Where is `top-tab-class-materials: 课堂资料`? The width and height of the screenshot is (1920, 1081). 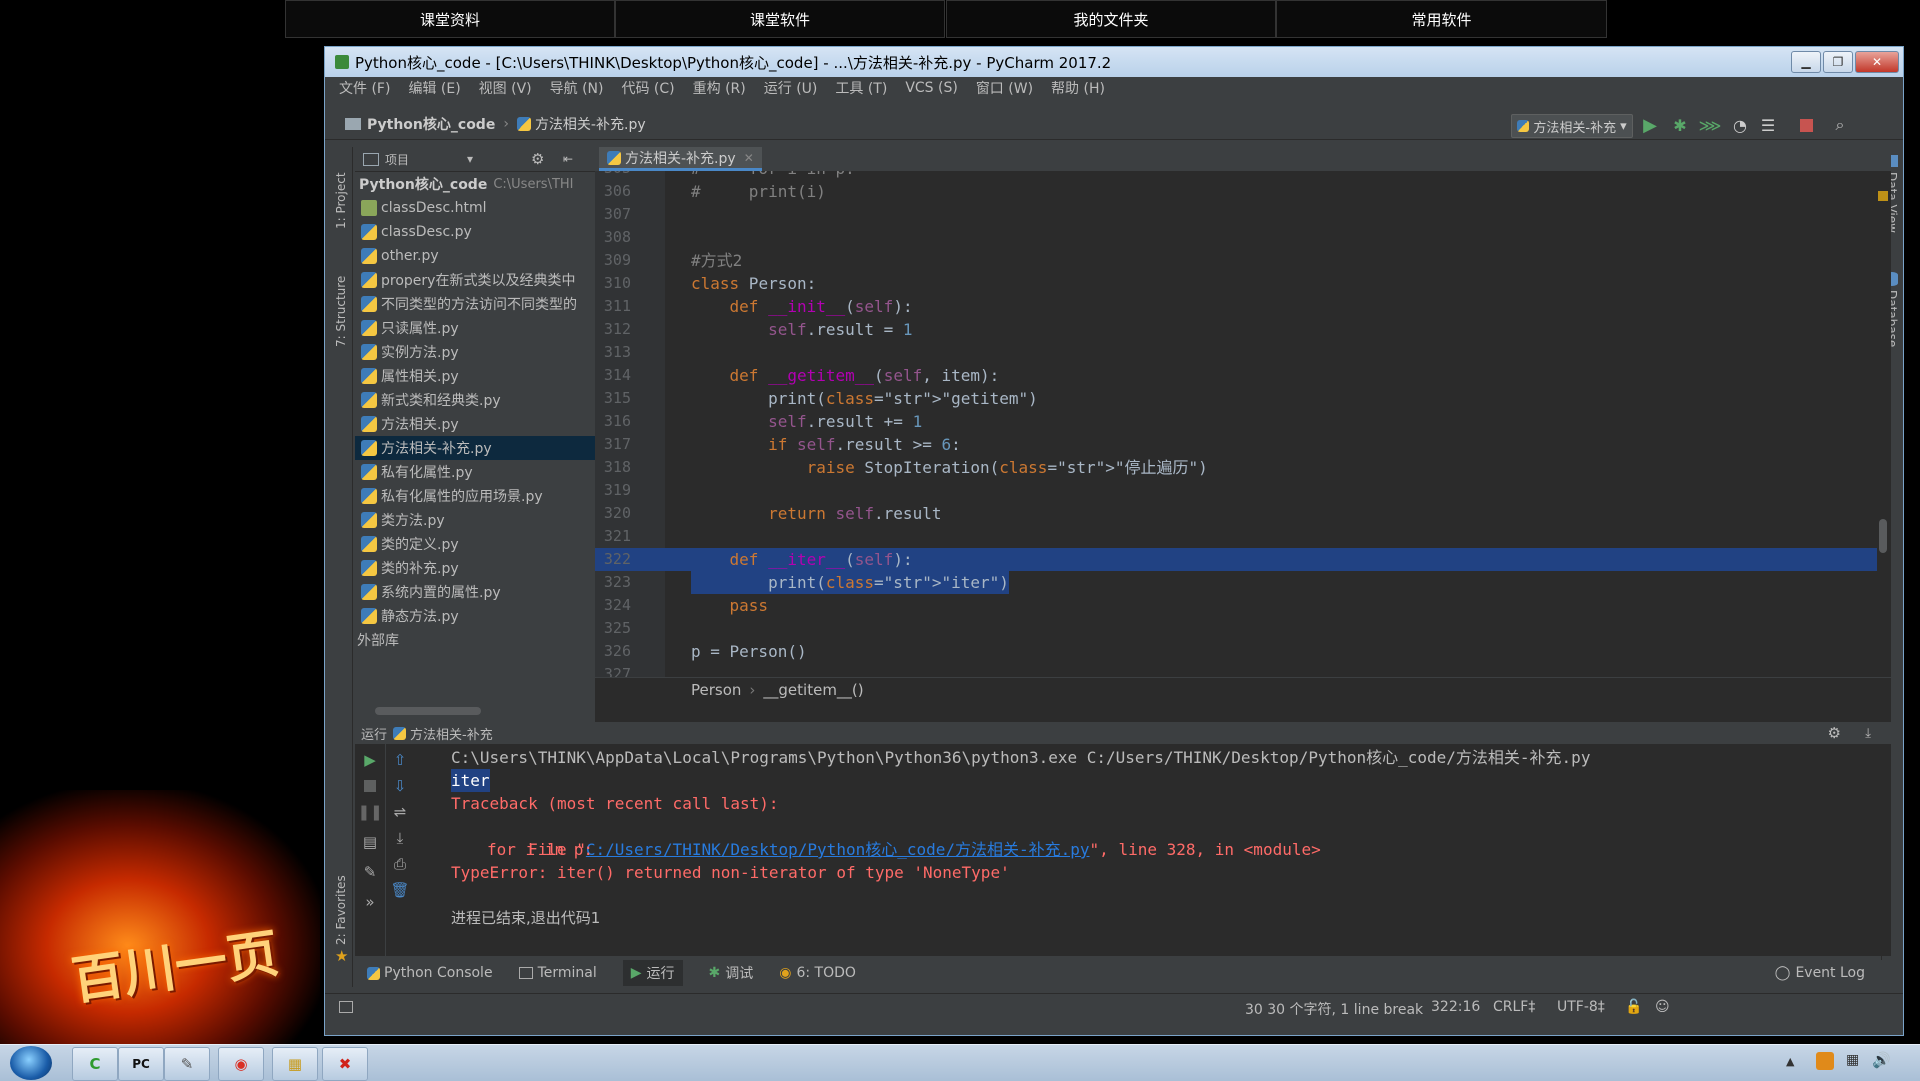 top-tab-class-materials: 课堂资料 is located at coordinates (450, 19).